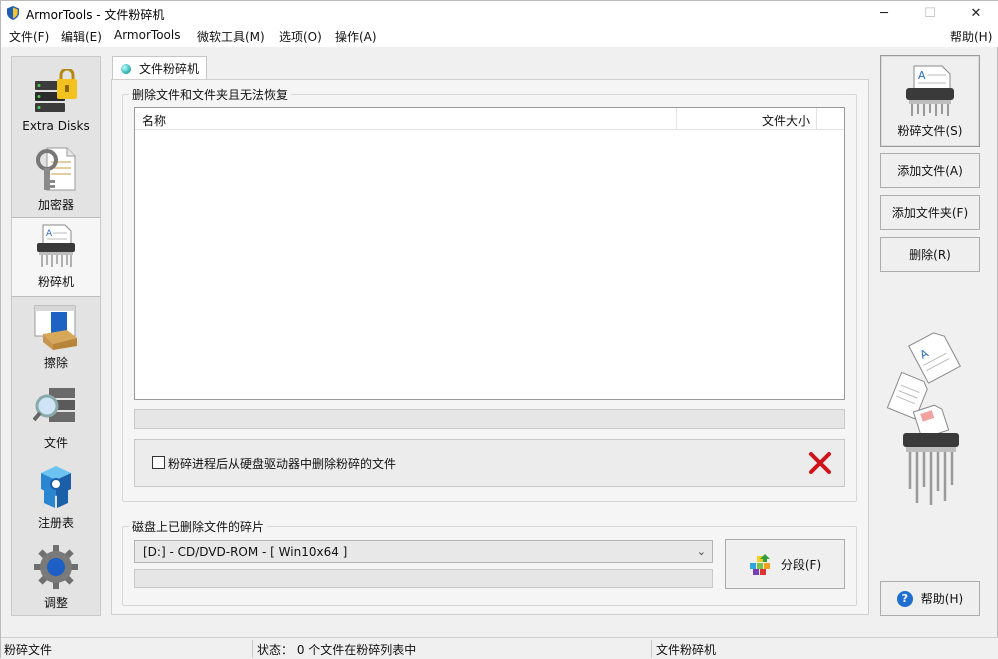 This screenshot has width=998, height=659. I want to click on delete-after-shred-checkbox, so click(158, 462).